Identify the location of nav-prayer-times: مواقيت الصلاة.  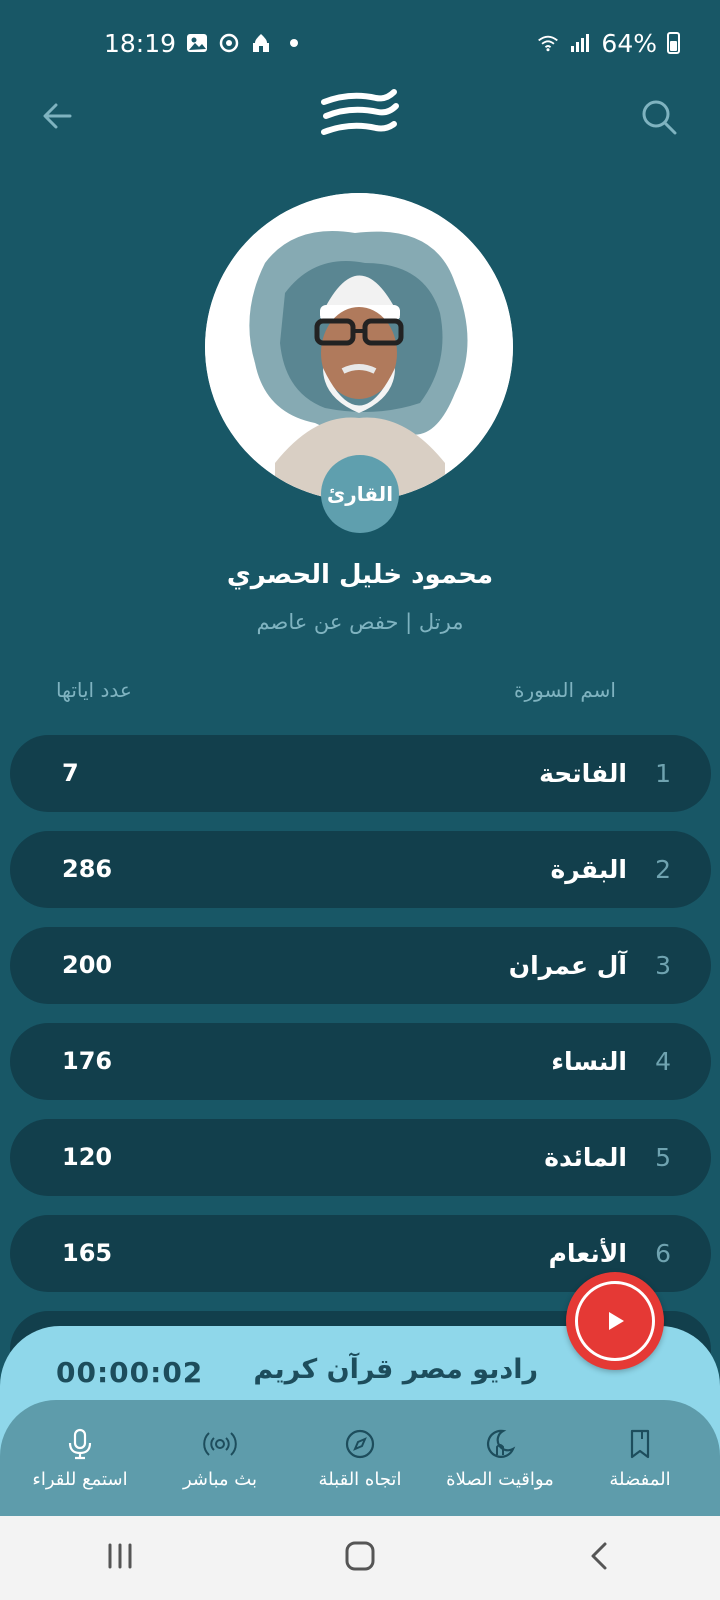
(500, 1458).